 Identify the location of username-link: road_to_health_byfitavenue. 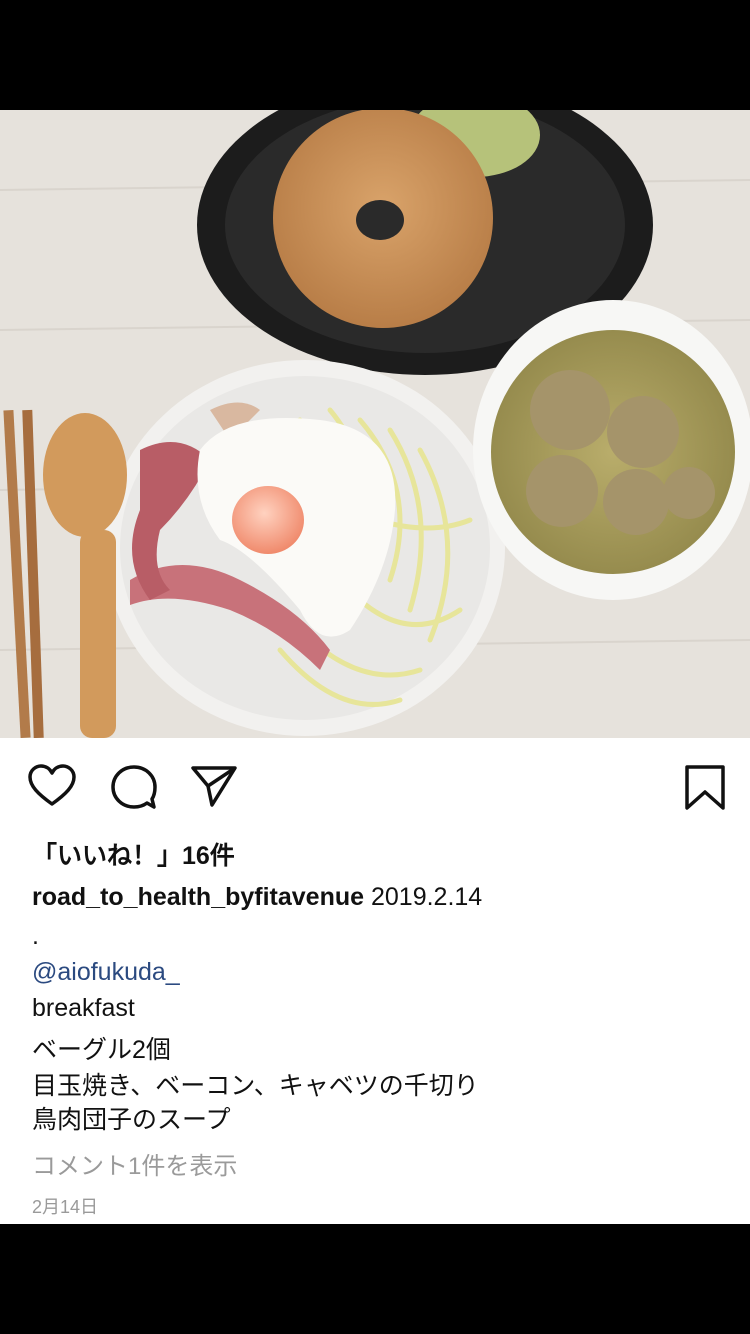
(198, 897).